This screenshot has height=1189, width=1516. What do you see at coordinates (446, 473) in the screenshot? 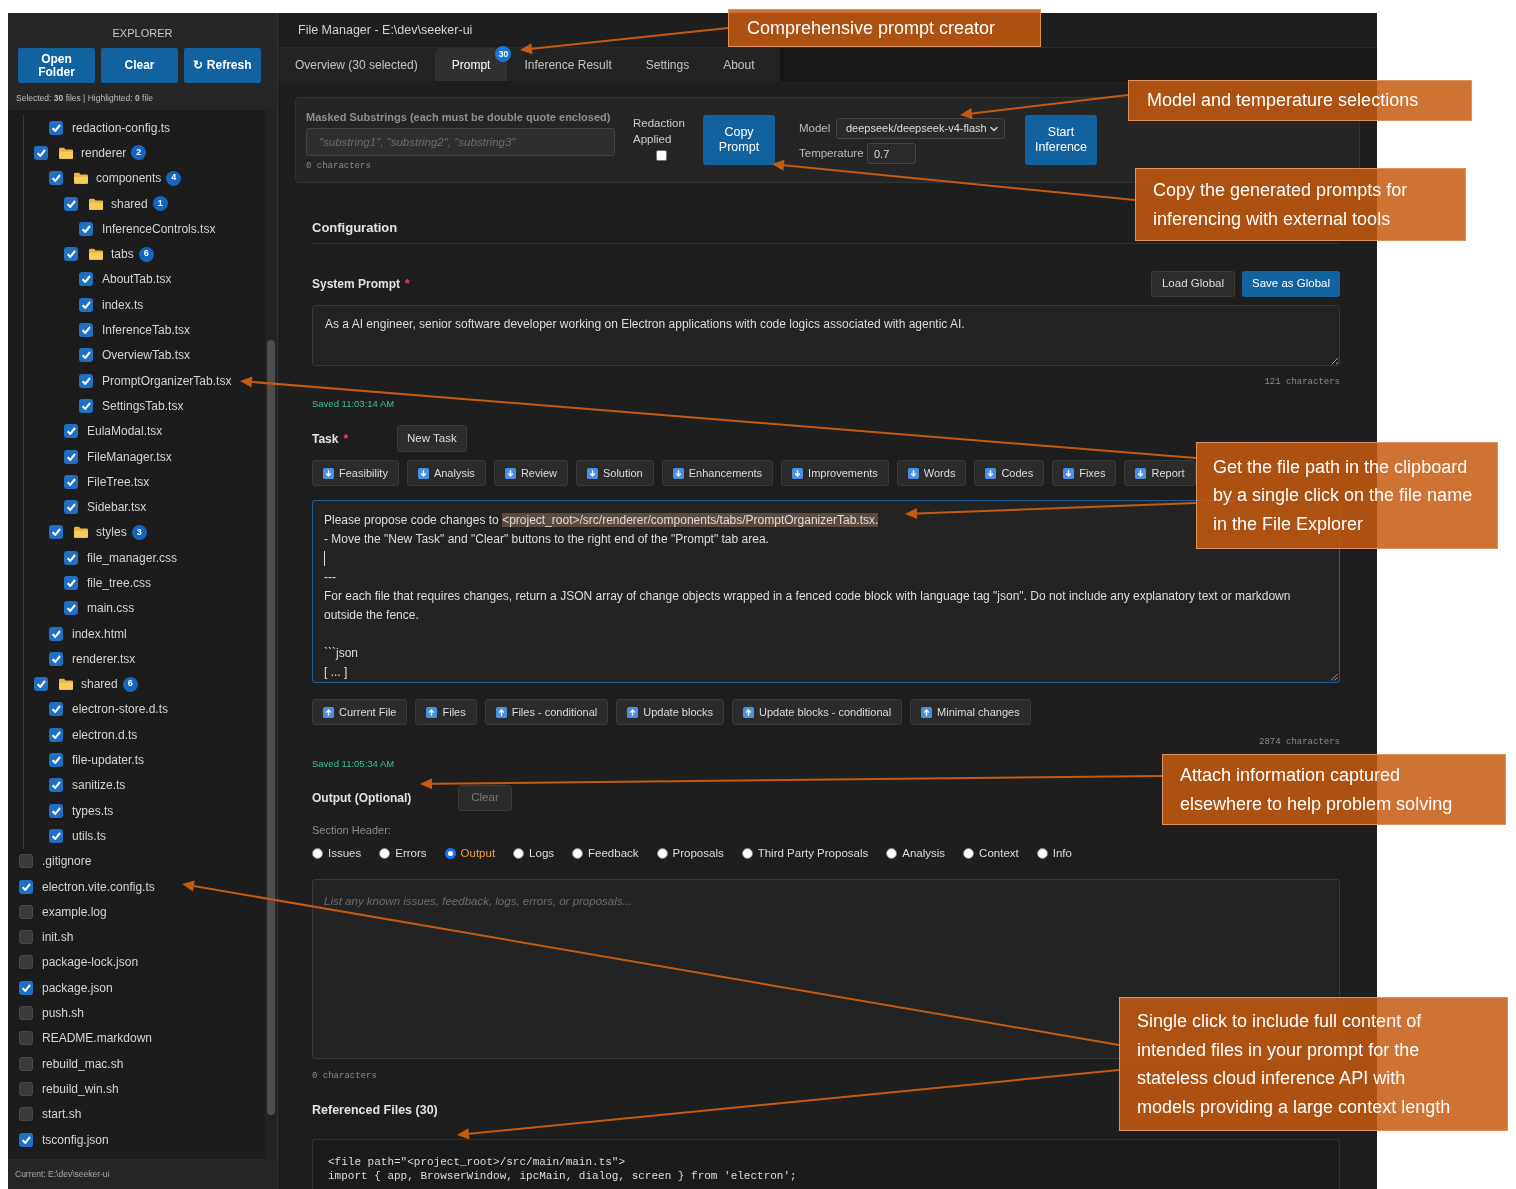
I see `template-button: Analysis` at bounding box center [446, 473].